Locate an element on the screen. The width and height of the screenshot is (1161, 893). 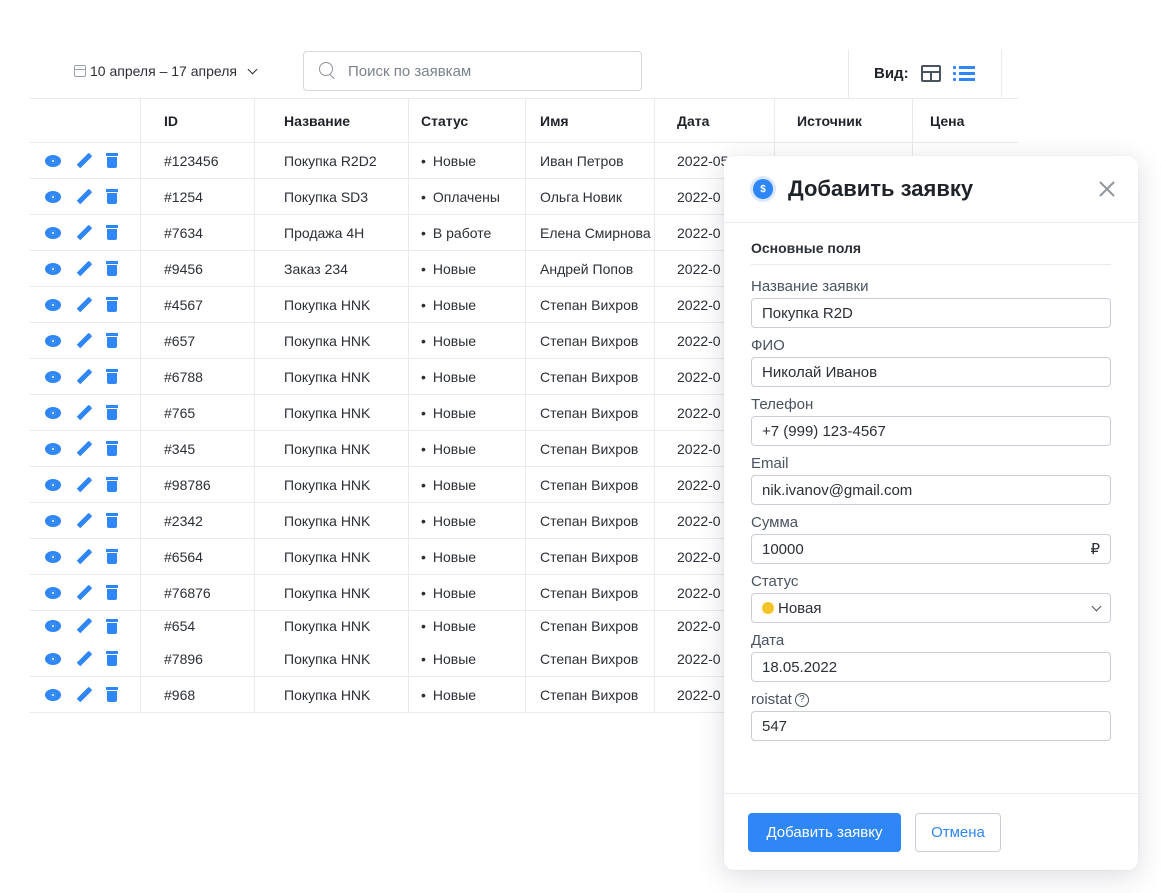
field-label: Телефон is located at coordinates (782, 404).